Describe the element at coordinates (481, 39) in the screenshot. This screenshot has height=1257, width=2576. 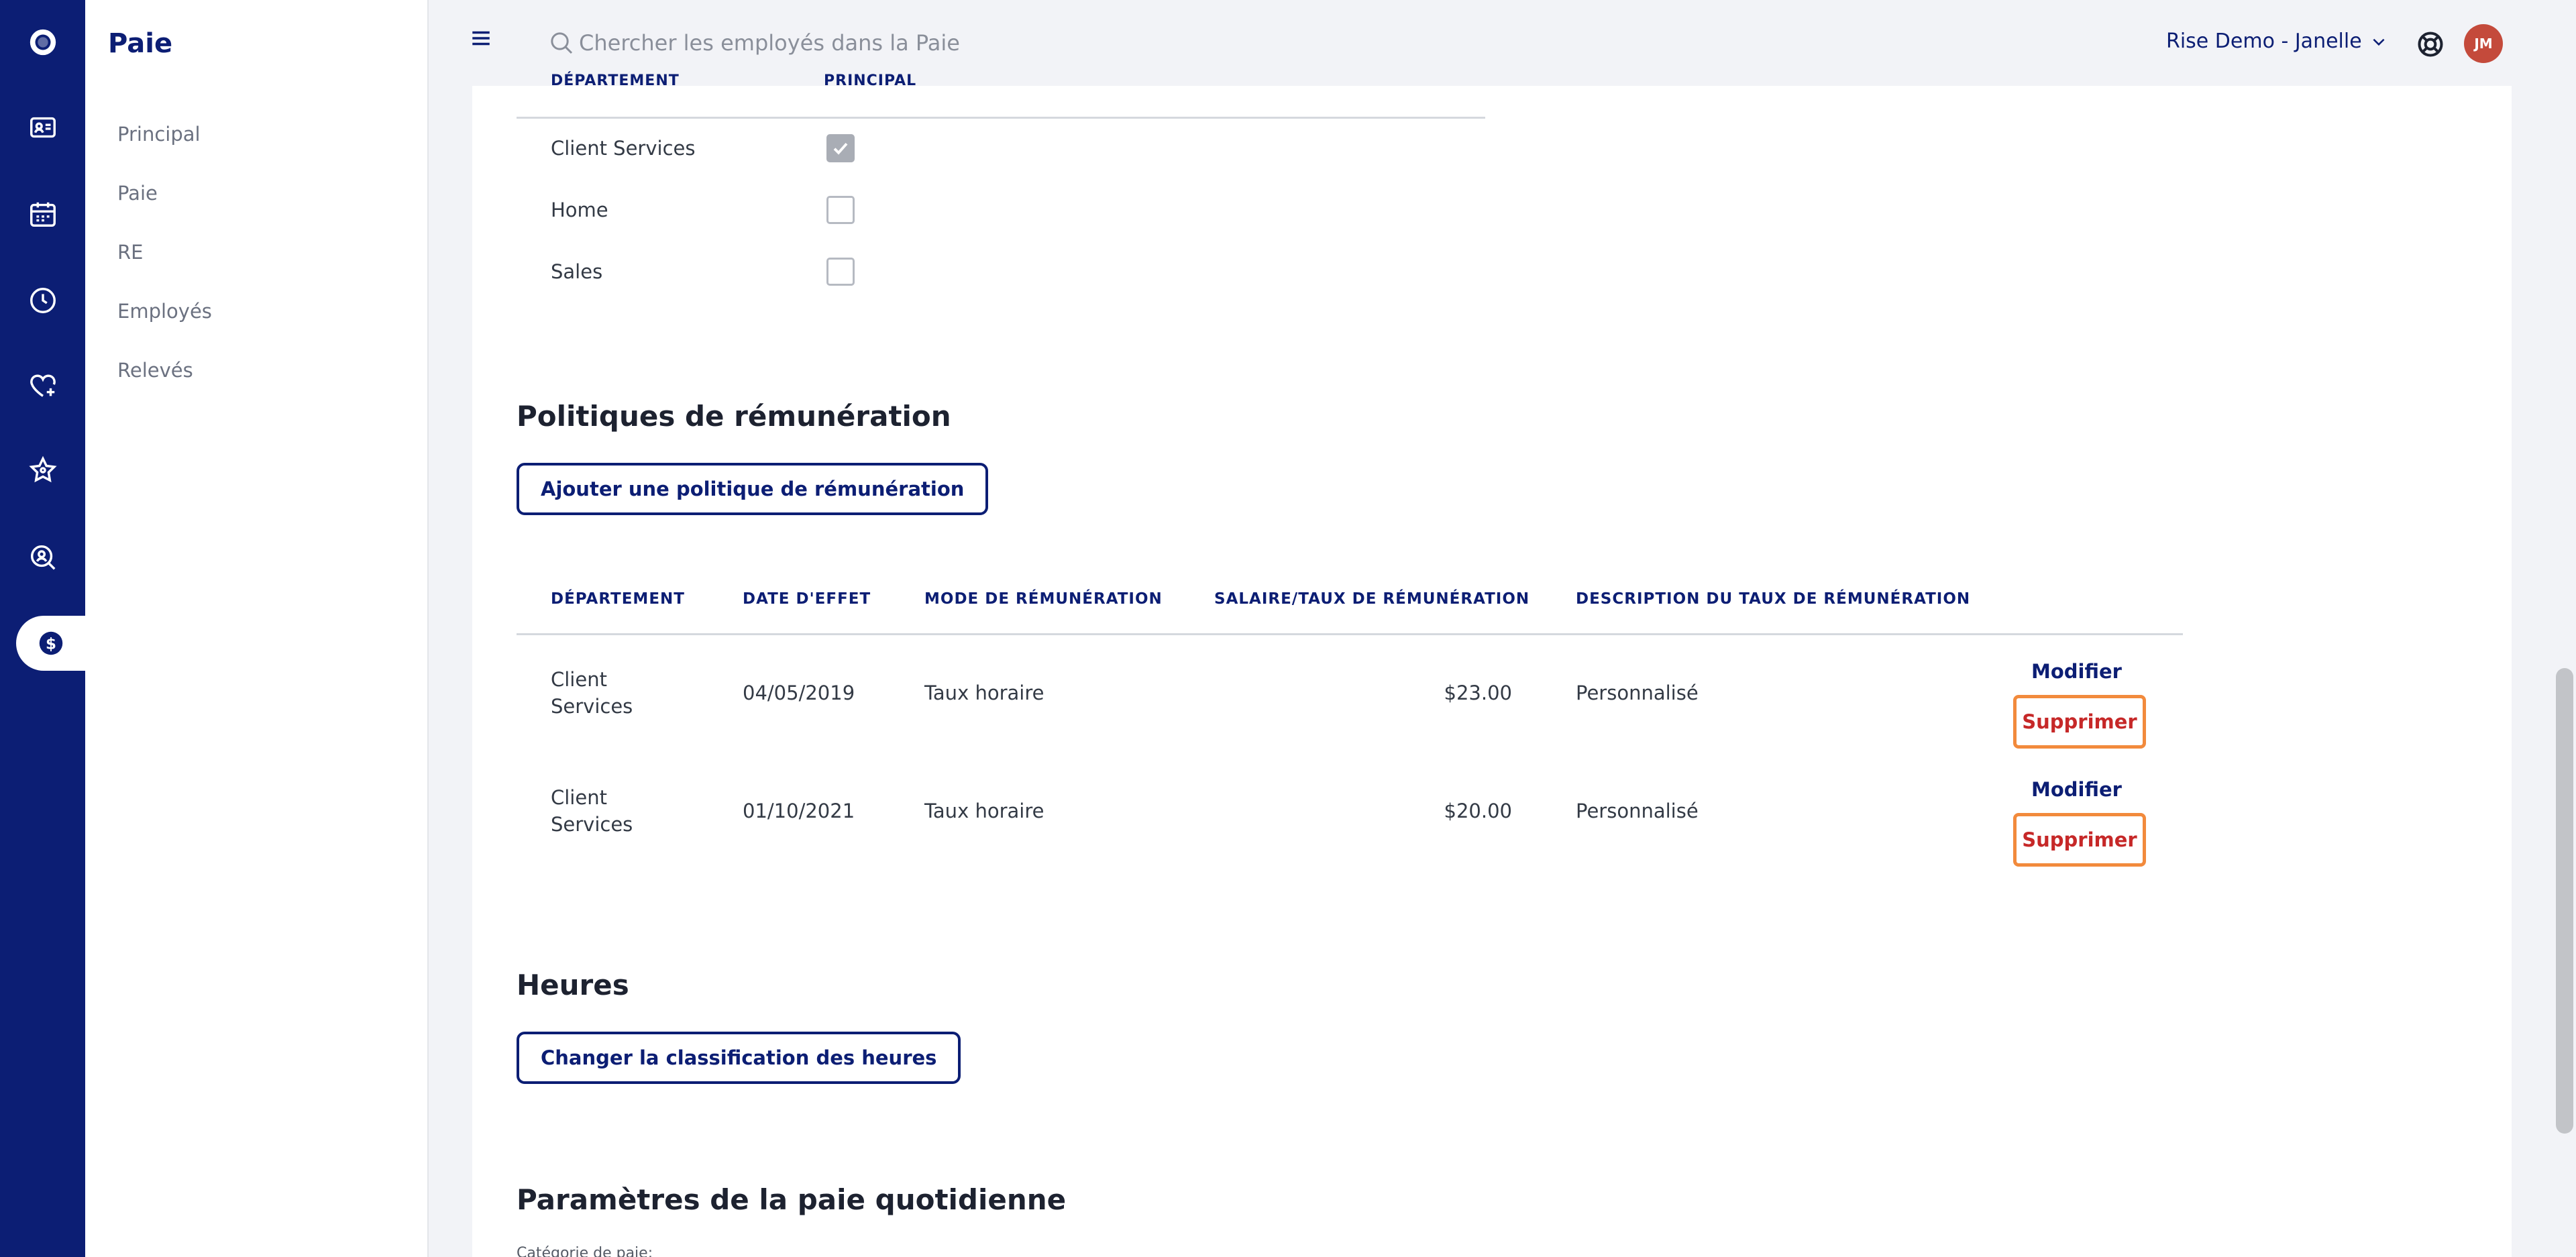
I see `menu-icon` at that location.